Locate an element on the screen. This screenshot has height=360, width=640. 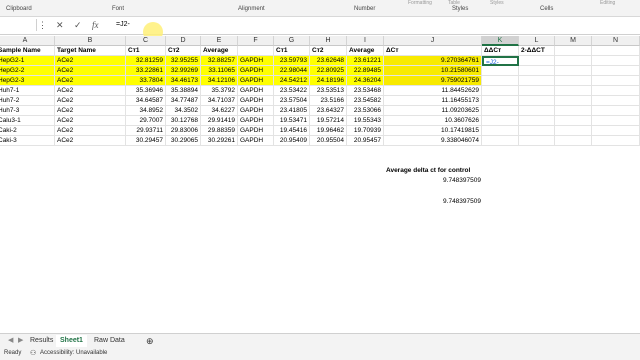
cell-i1: Average is located at coordinates (365, 51).